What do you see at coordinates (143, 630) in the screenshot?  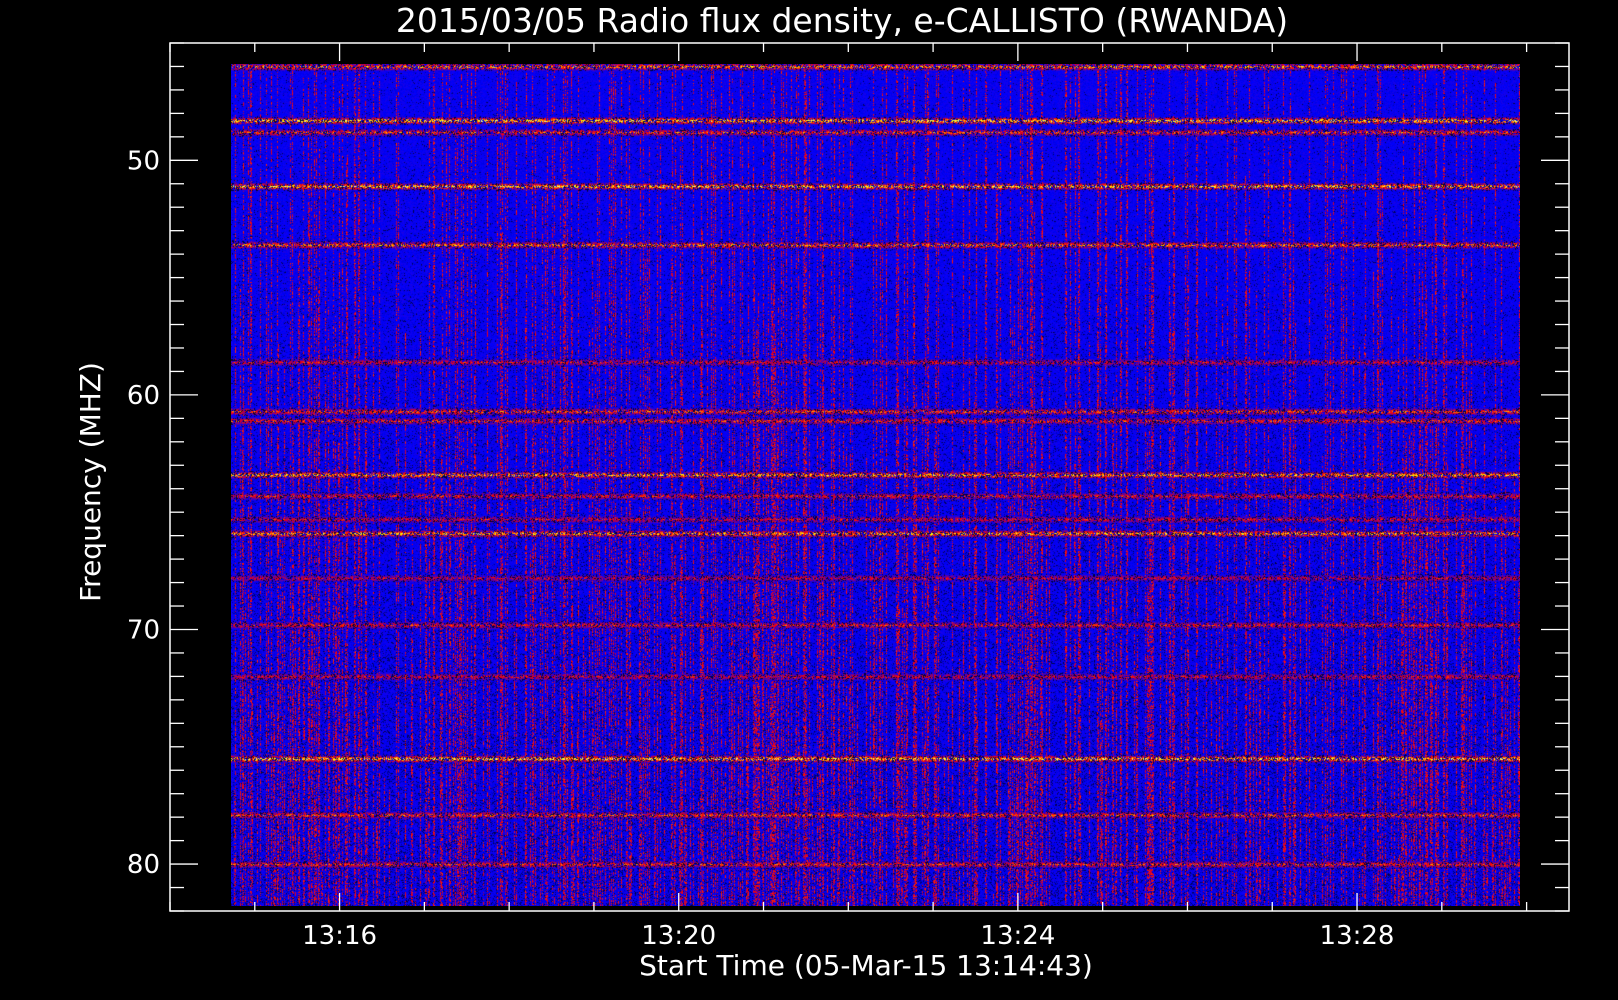 I see `y-tick-label: 70` at bounding box center [143, 630].